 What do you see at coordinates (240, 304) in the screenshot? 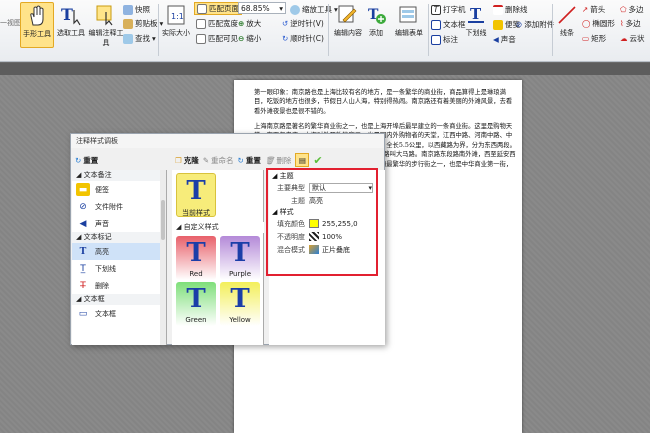
I see `style-tile: T Yellow` at bounding box center [240, 304].